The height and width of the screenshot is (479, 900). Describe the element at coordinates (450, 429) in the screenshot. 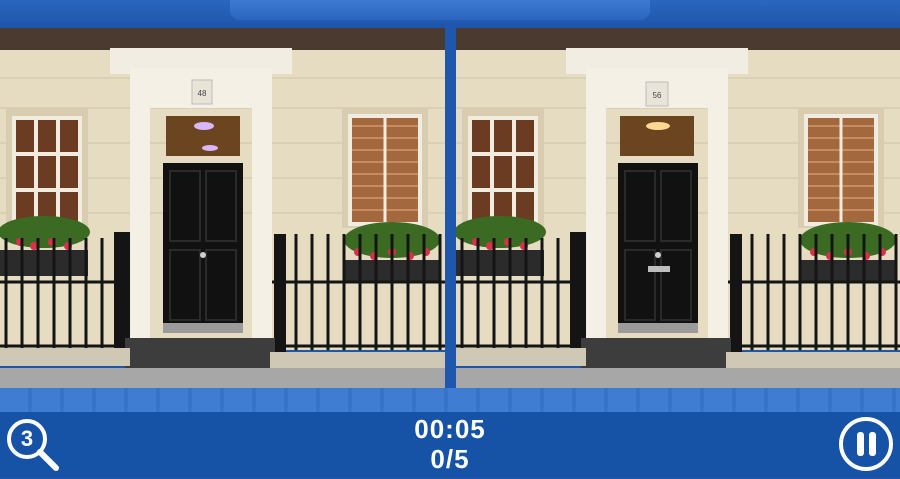

I see `timer-display: 00:05` at that location.